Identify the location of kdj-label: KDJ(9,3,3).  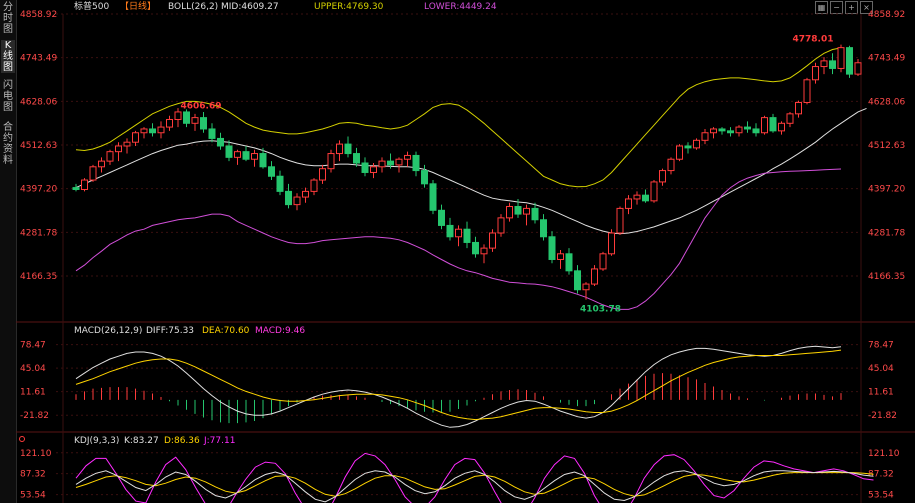
(96, 441).